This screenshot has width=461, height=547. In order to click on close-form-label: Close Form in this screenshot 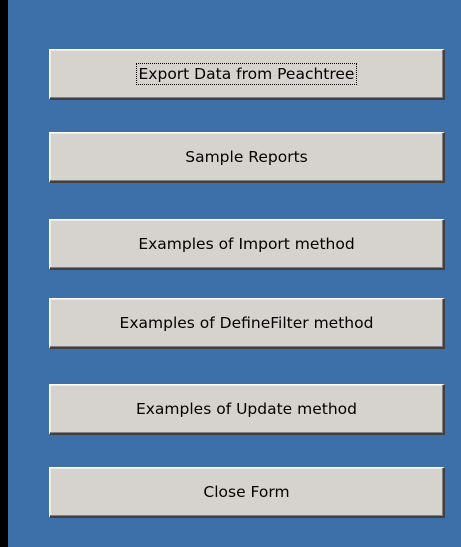, I will do `click(246, 492)`.